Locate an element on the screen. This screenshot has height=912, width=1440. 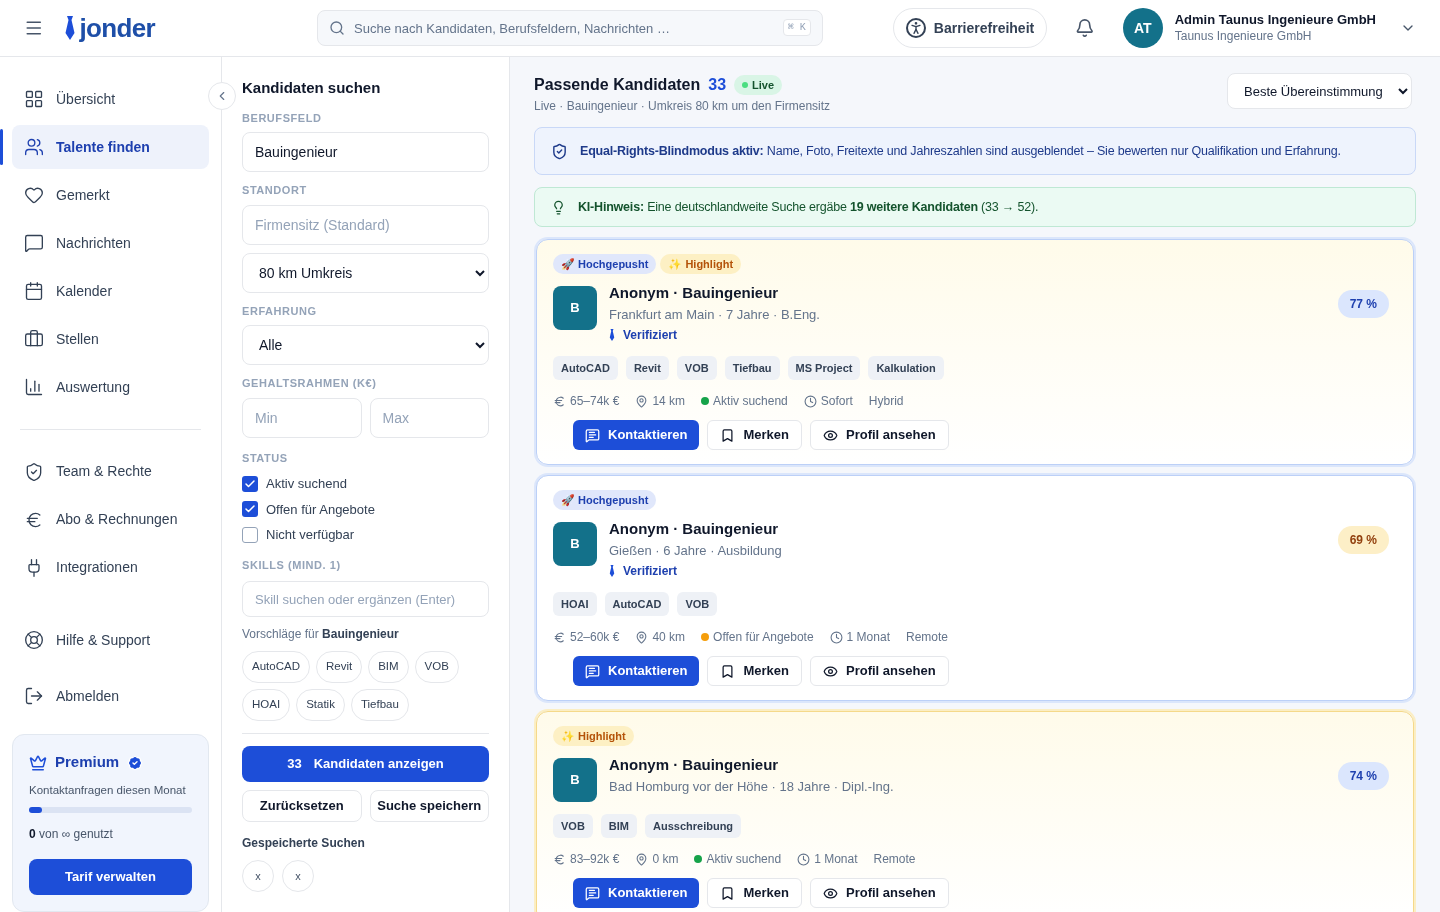
menu-icon is located at coordinates (34, 28).